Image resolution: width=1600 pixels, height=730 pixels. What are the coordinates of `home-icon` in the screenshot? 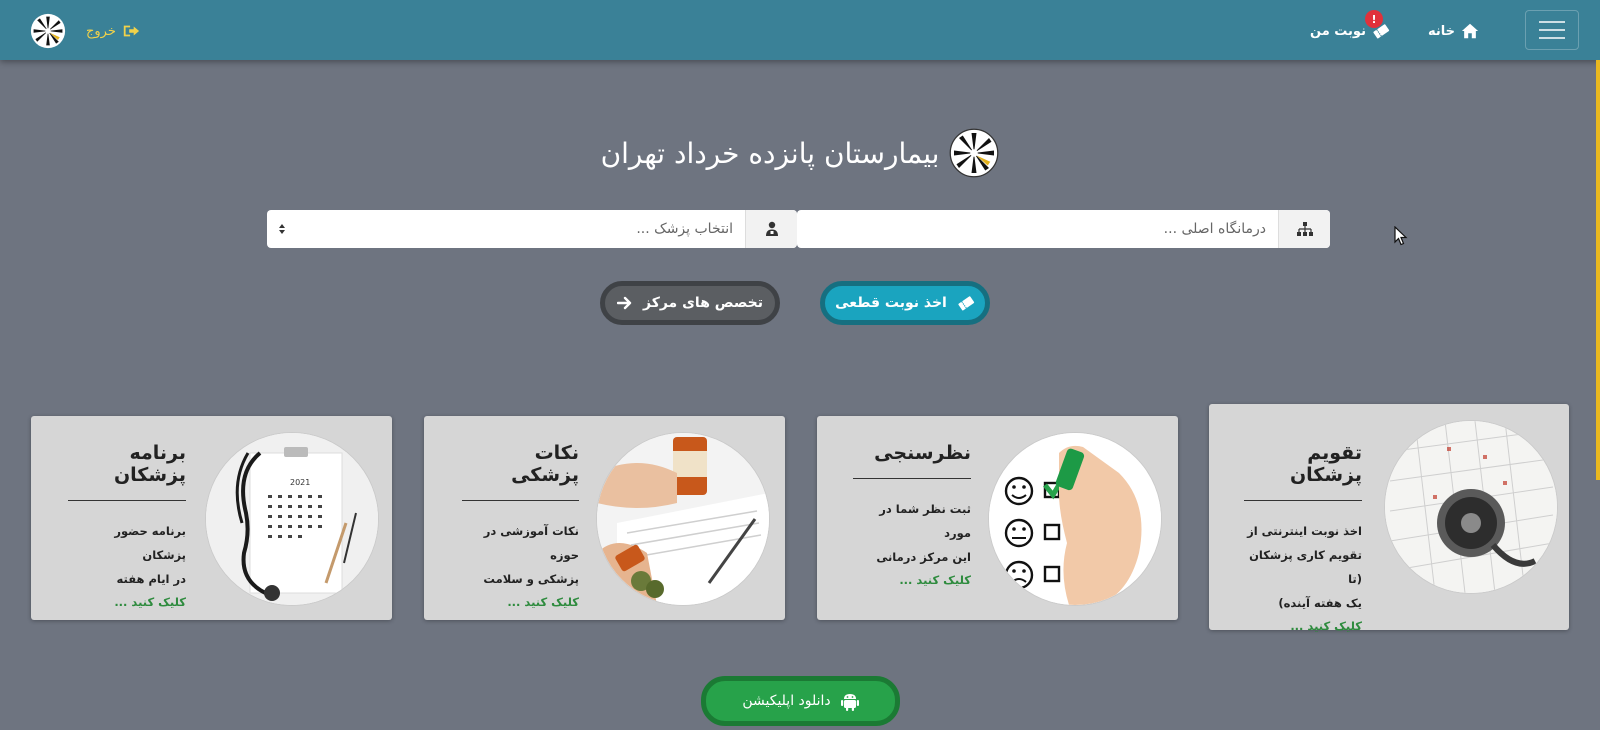 It's located at (1470, 31).